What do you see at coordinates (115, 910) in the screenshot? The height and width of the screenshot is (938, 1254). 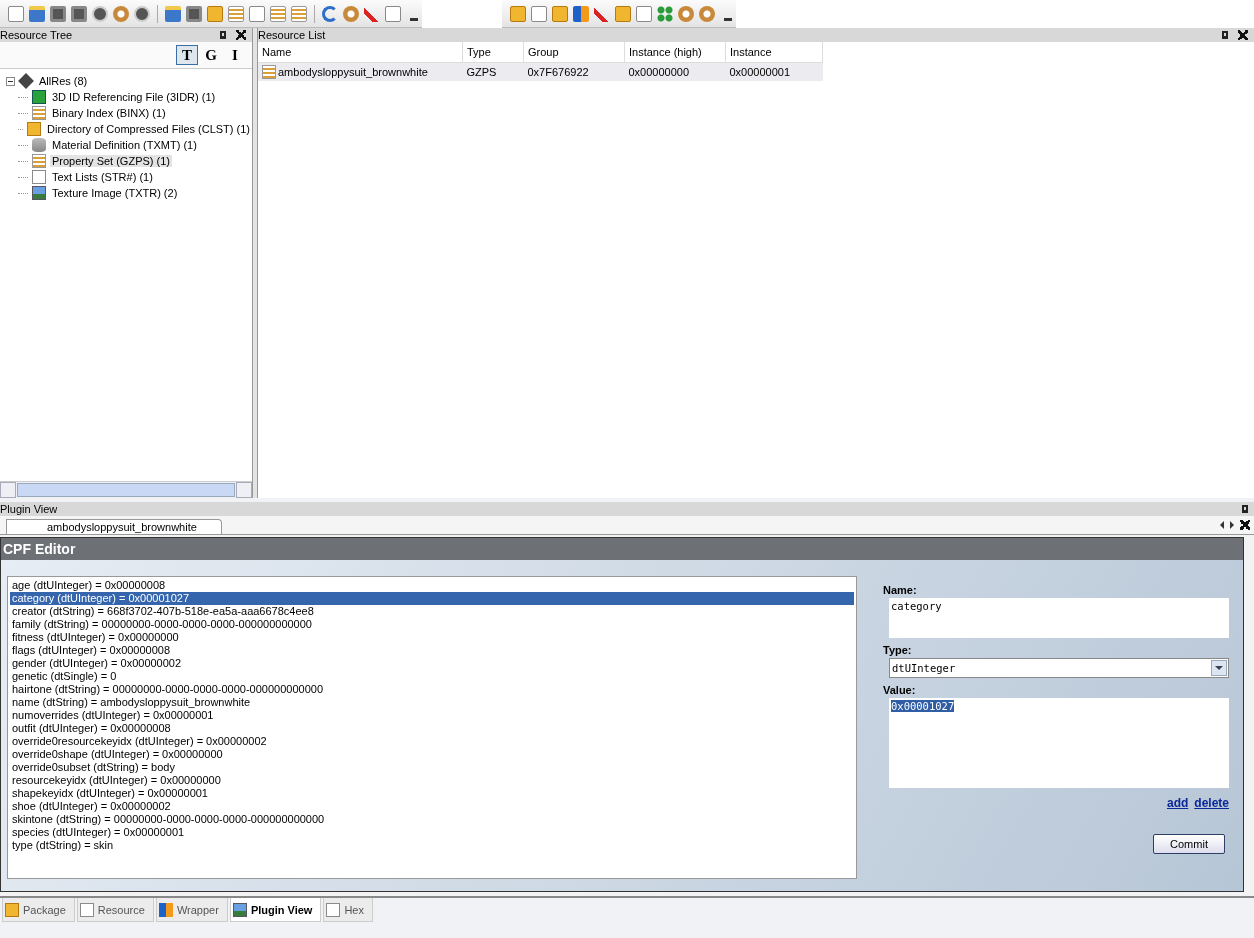 I see `view-tab: Resource` at bounding box center [115, 910].